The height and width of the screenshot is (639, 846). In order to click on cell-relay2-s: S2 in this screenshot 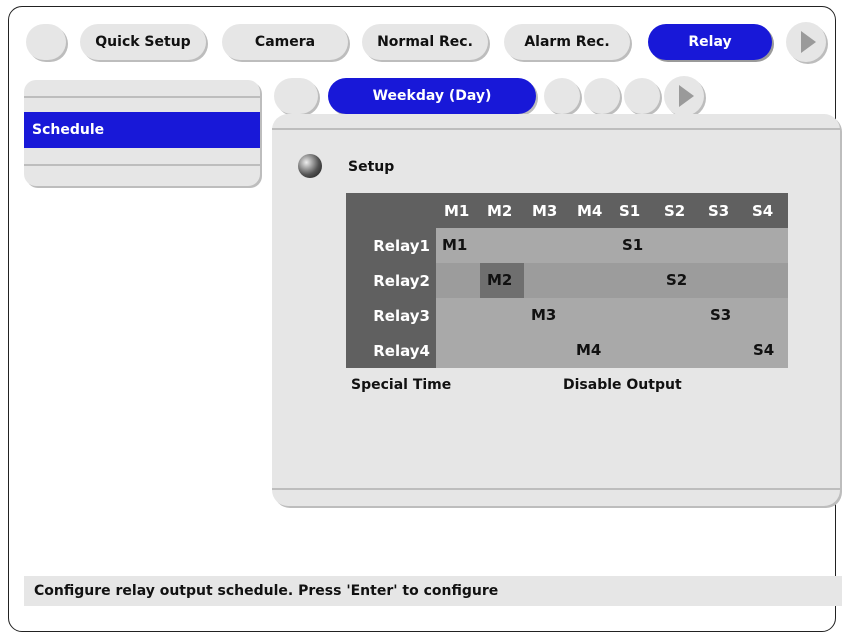, I will do `click(677, 280)`.